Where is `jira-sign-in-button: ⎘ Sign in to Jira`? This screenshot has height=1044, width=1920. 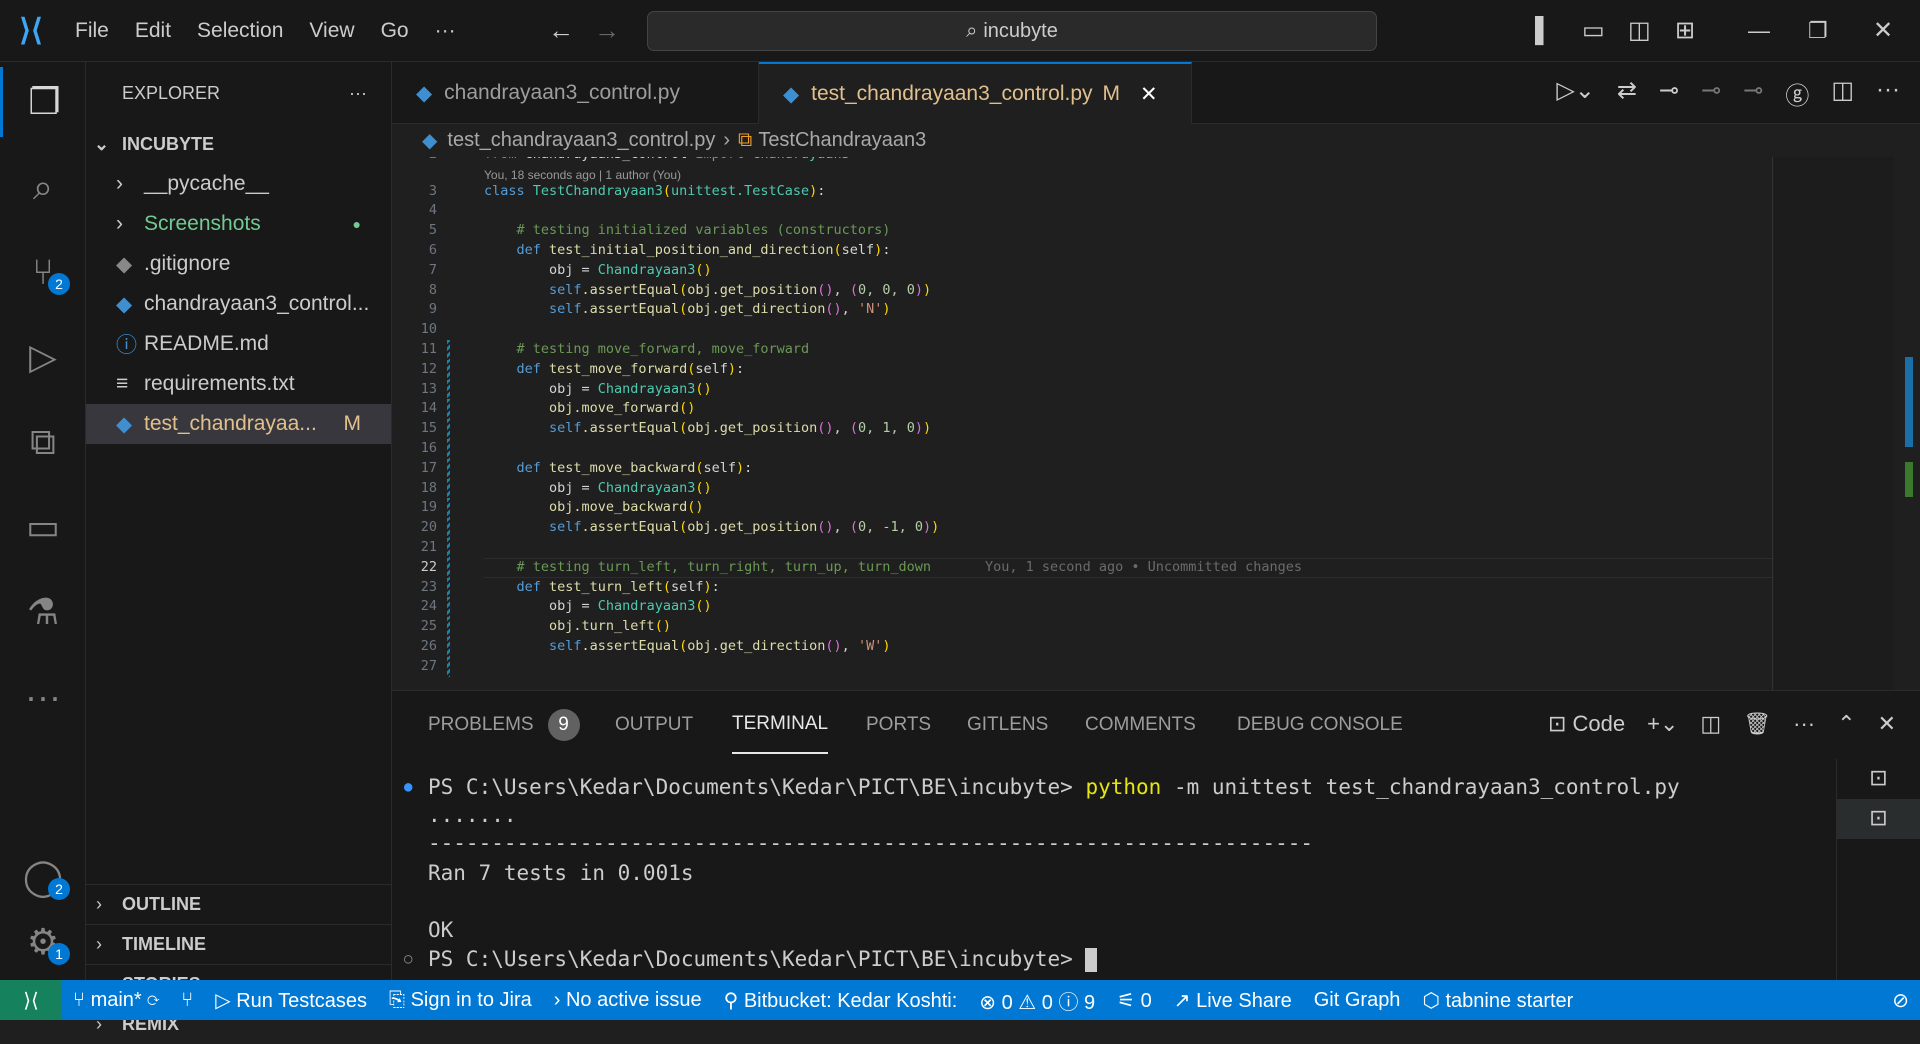 jira-sign-in-button: ⎘ Sign in to Jira is located at coordinates (460, 1000).